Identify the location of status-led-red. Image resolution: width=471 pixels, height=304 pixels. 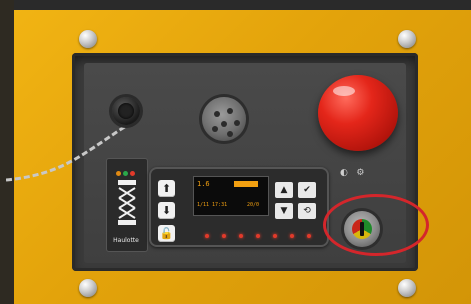
(132, 173).